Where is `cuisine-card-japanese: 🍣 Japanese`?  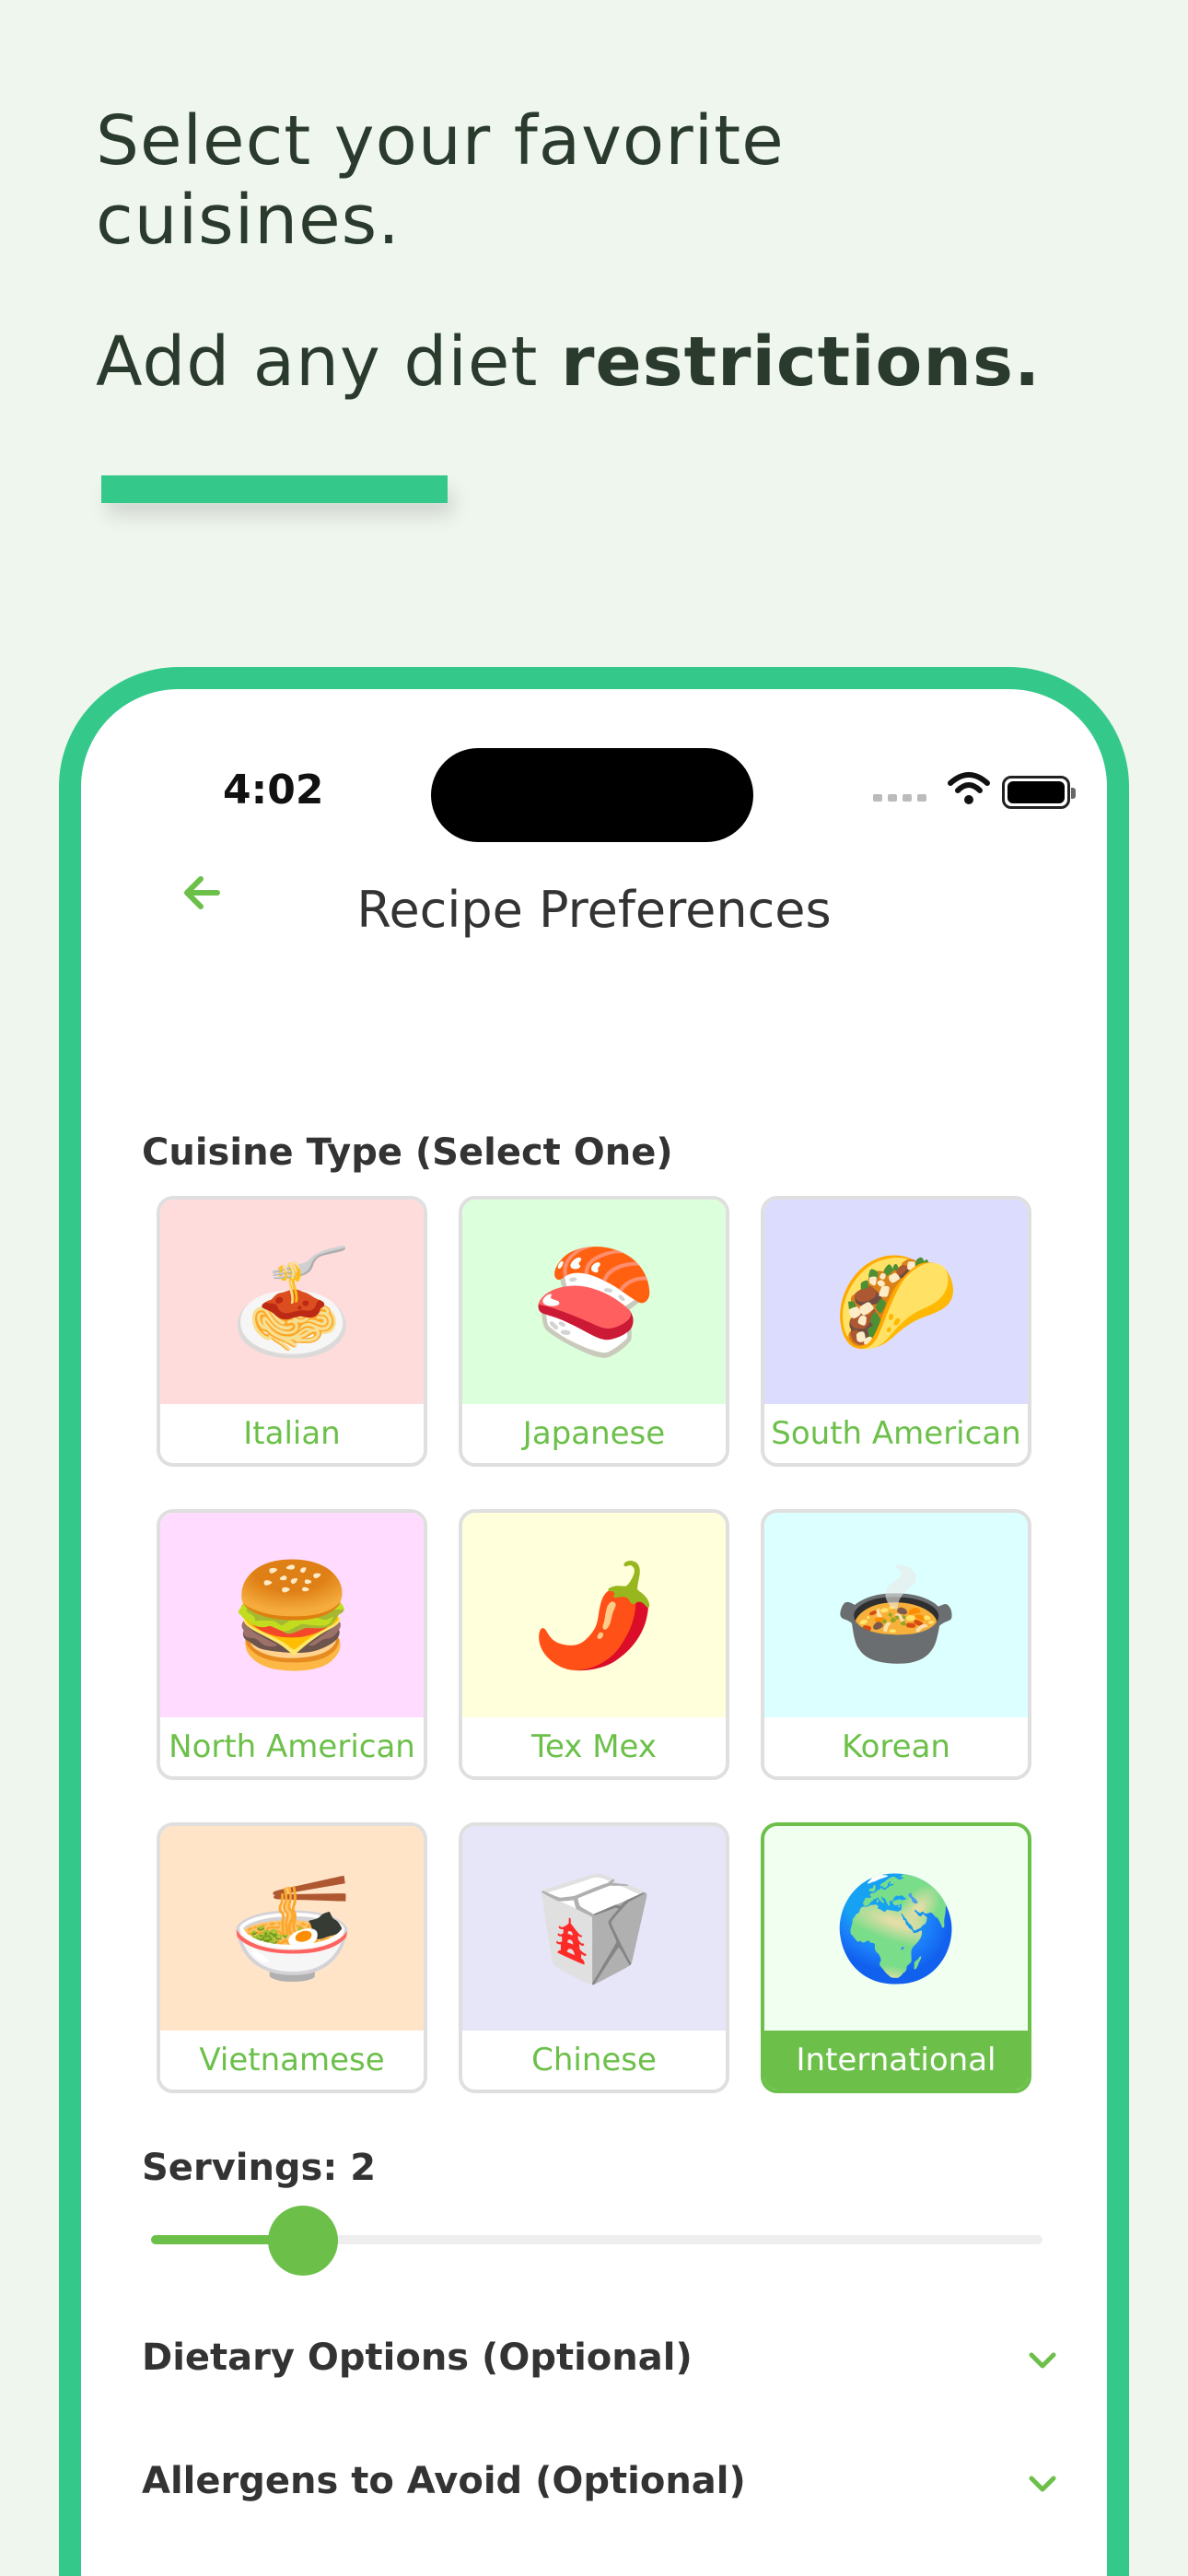 cuisine-card-japanese: 🍣 Japanese is located at coordinates (594, 1331).